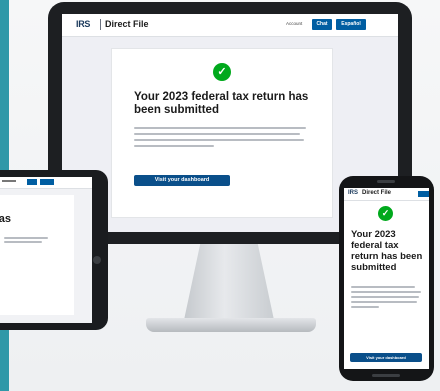 The width and height of the screenshot is (440, 391). Describe the element at coordinates (386, 375) in the screenshot. I see `phone-home-indicator` at that location.